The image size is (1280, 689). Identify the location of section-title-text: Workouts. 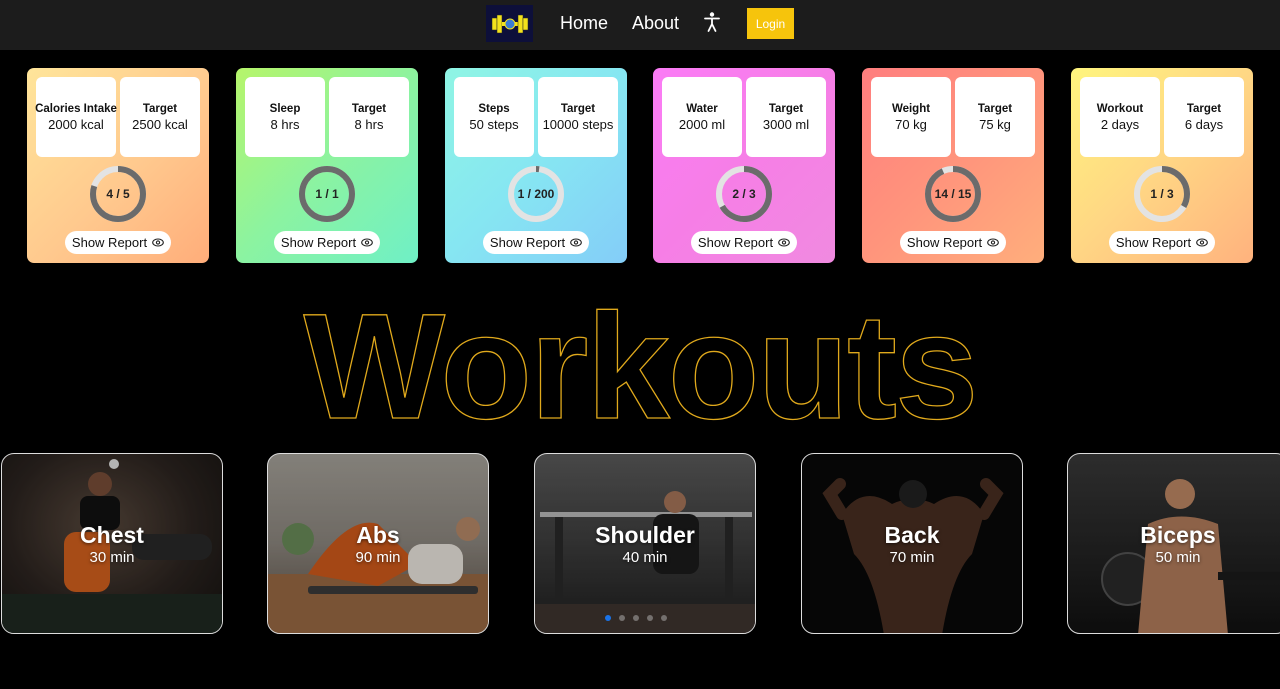
(640, 366).